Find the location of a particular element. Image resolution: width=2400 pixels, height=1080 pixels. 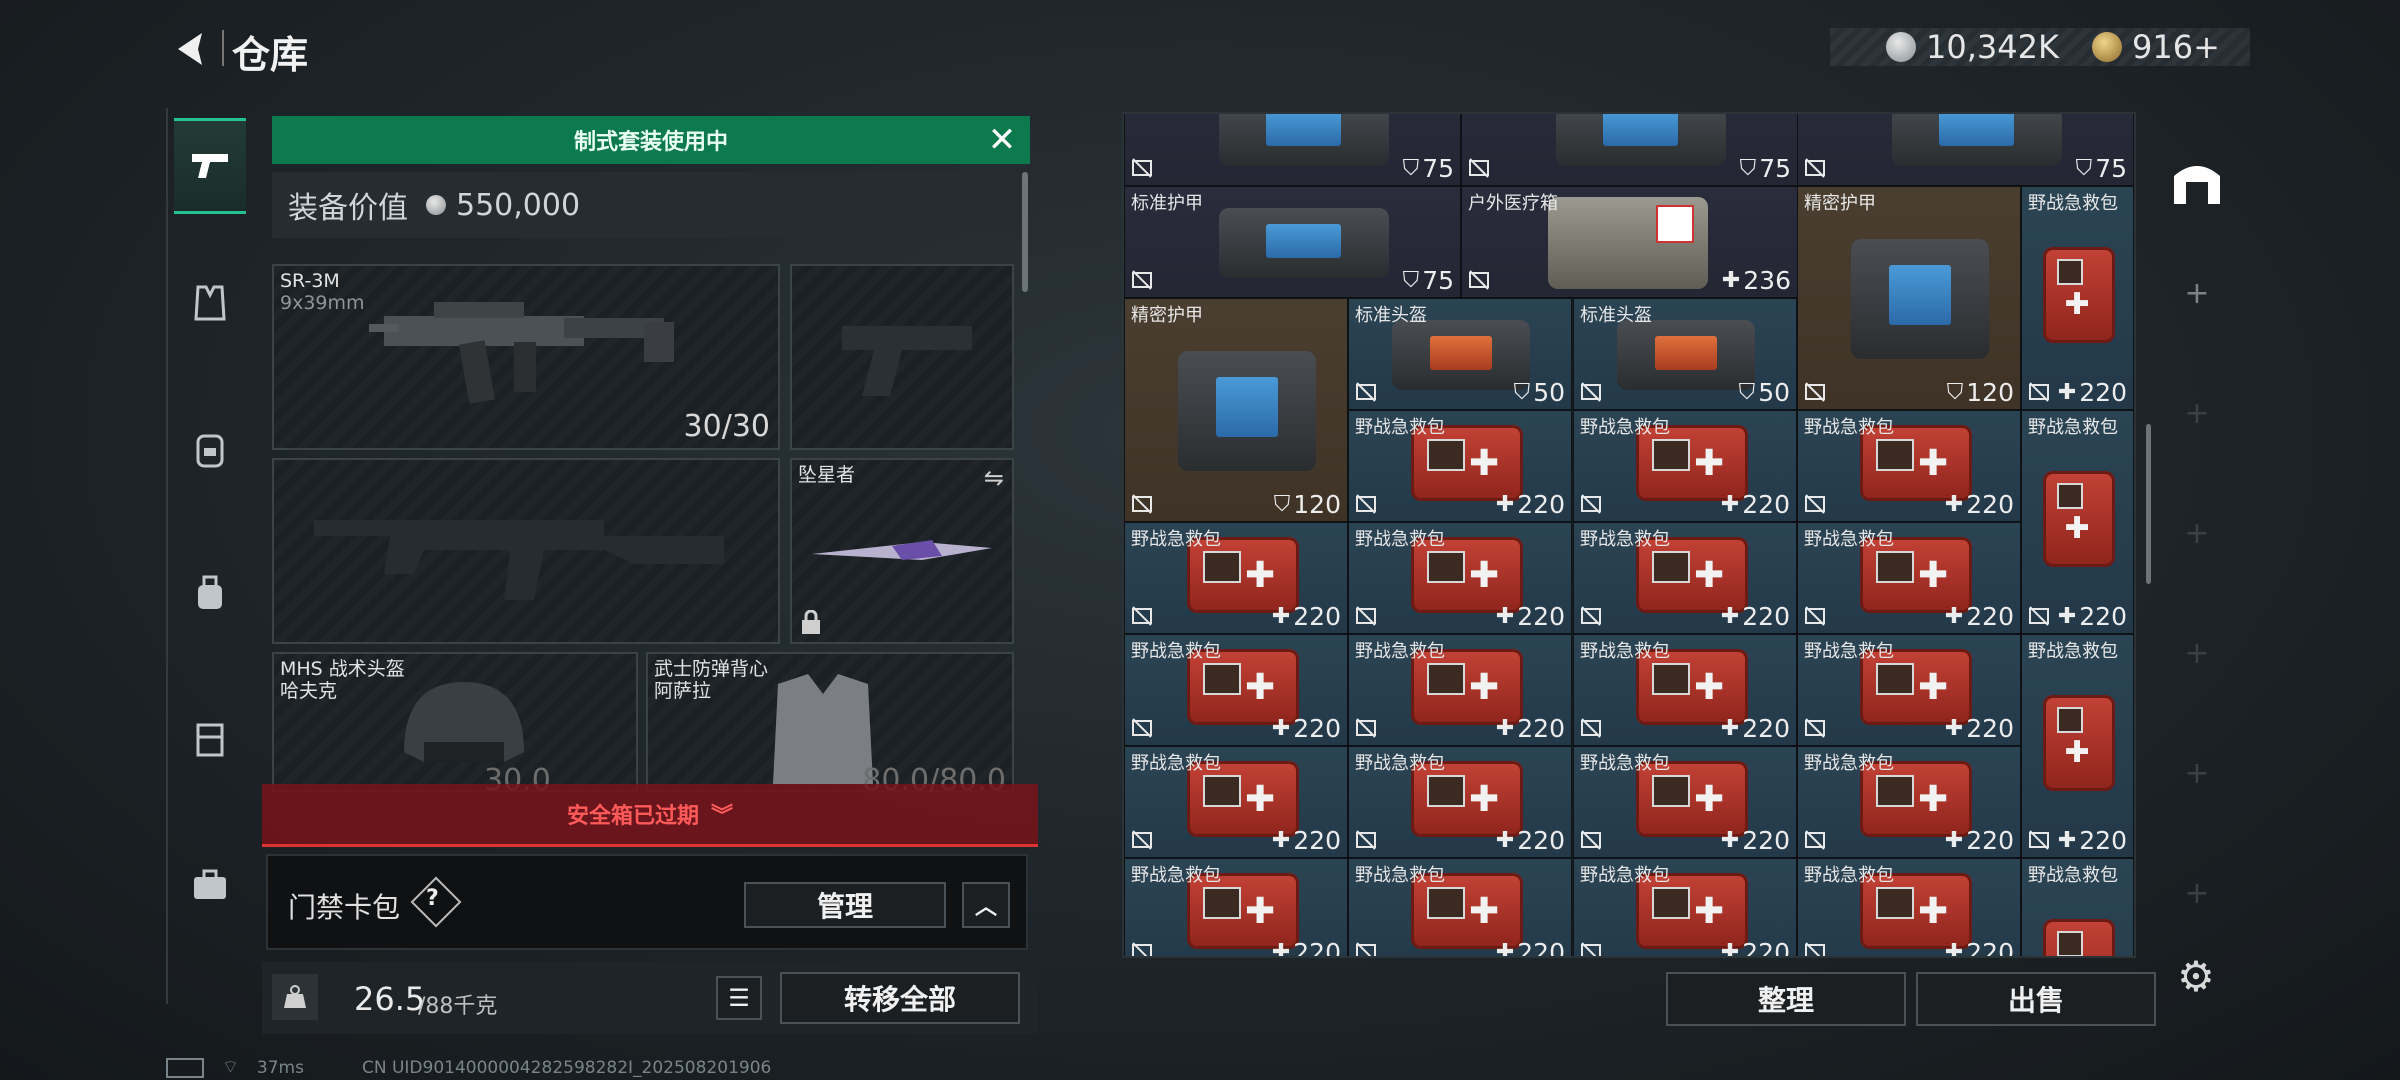

nav-case is located at coordinates (210, 885).